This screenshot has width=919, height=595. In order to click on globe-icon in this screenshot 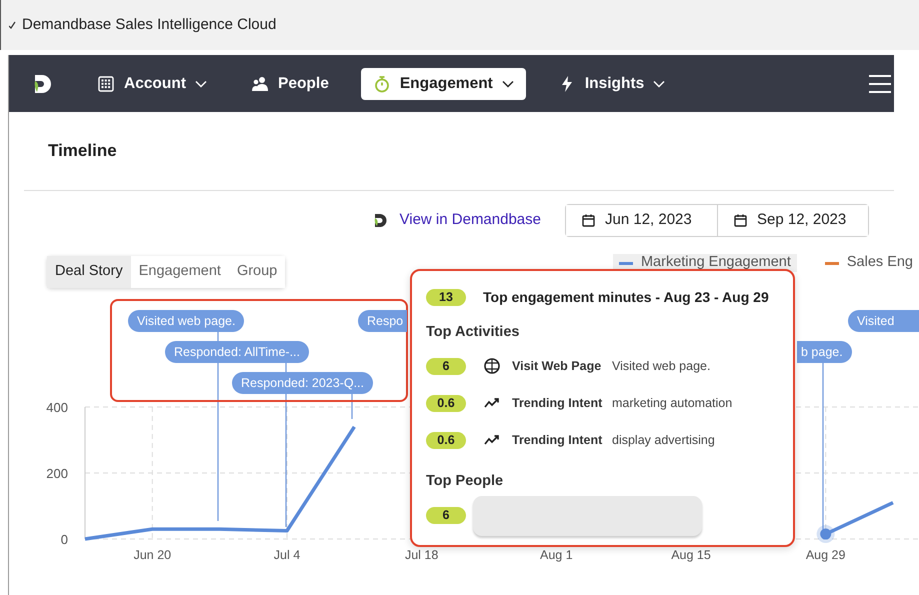, I will do `click(492, 366)`.